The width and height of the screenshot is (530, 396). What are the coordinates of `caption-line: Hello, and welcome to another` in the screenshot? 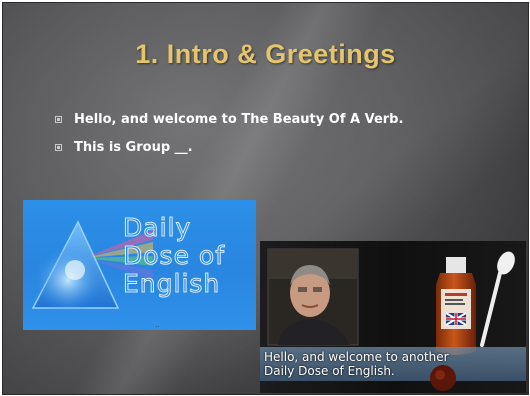 It's located at (356, 357).